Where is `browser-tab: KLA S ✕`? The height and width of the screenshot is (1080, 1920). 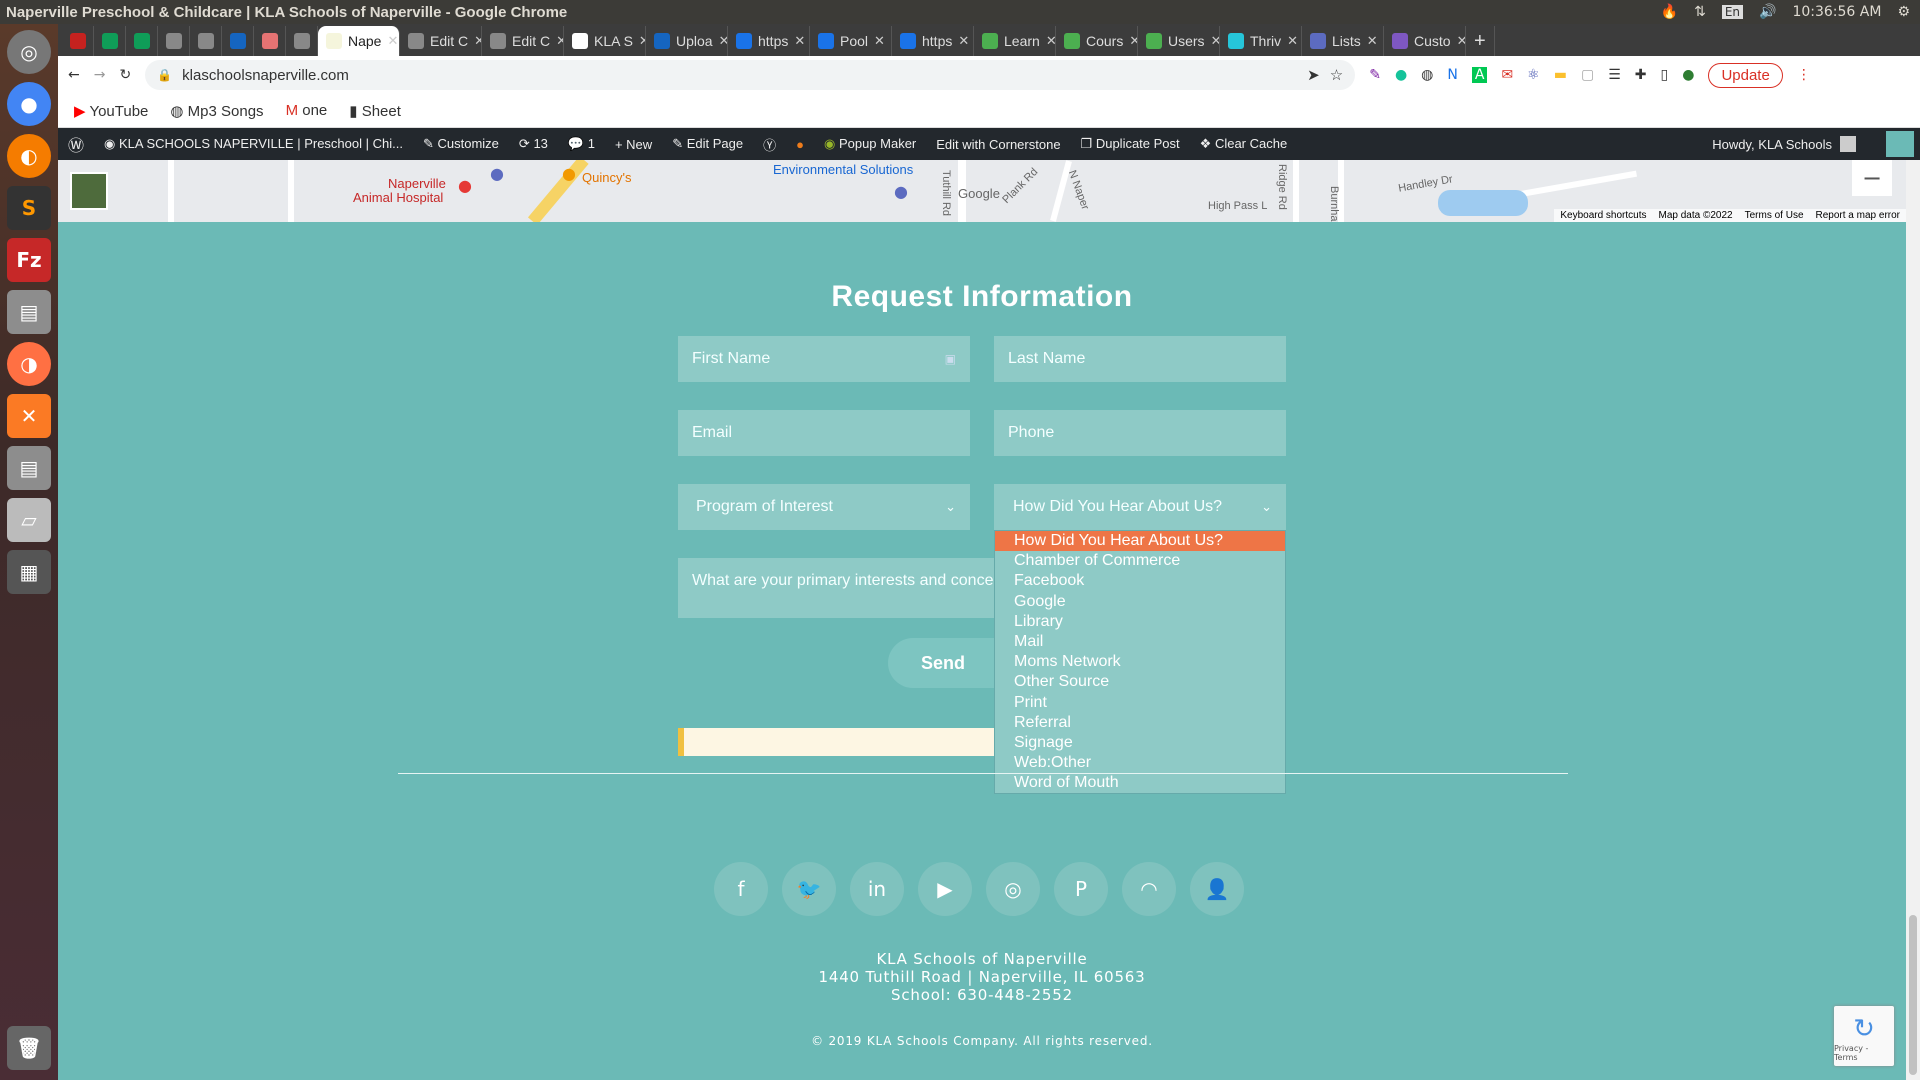 browser-tab: KLA S ✕ is located at coordinates (605, 41).